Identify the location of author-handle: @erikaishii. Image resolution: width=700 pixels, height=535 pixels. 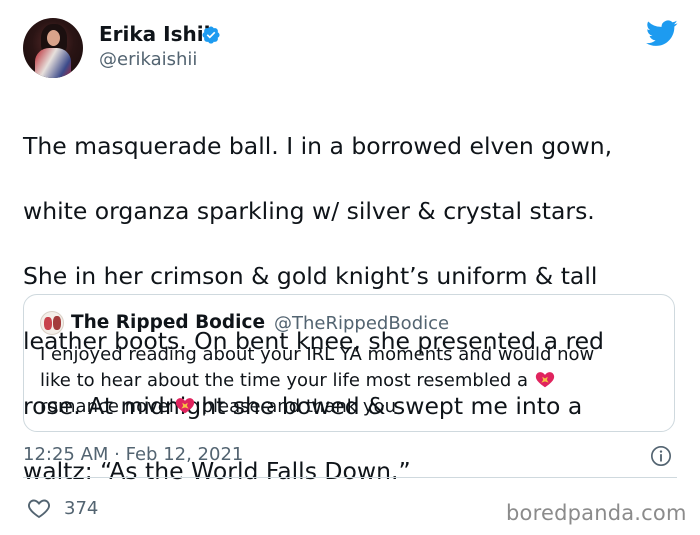
(148, 59).